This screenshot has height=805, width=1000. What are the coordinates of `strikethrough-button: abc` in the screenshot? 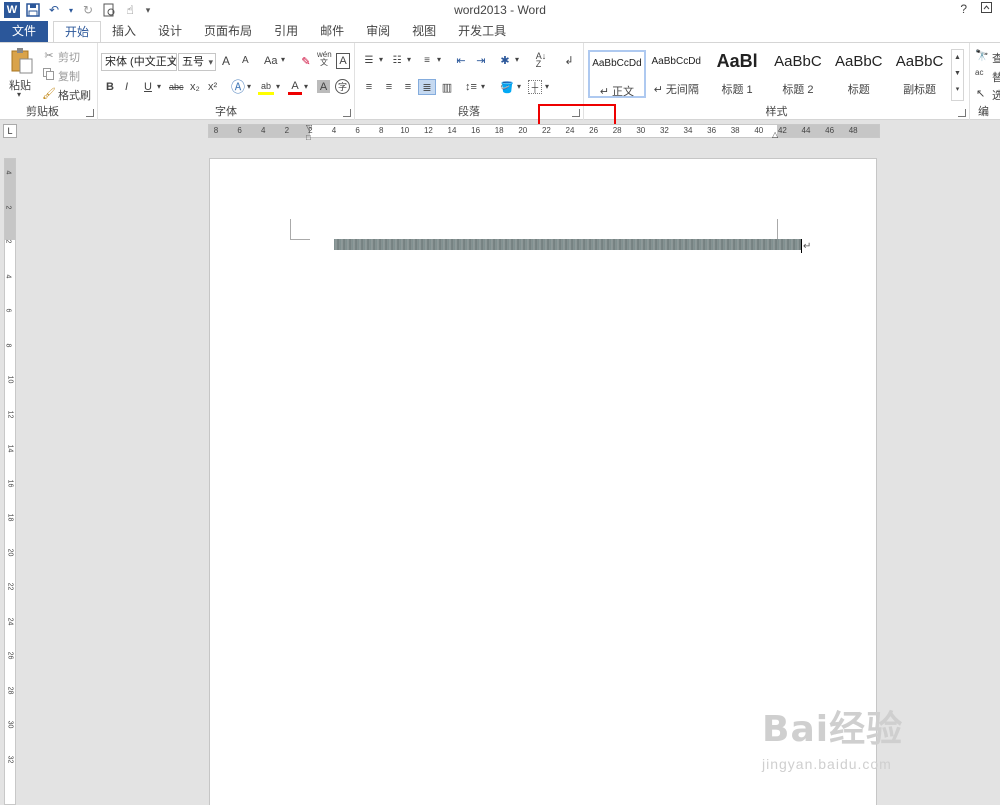 It's located at (176, 87).